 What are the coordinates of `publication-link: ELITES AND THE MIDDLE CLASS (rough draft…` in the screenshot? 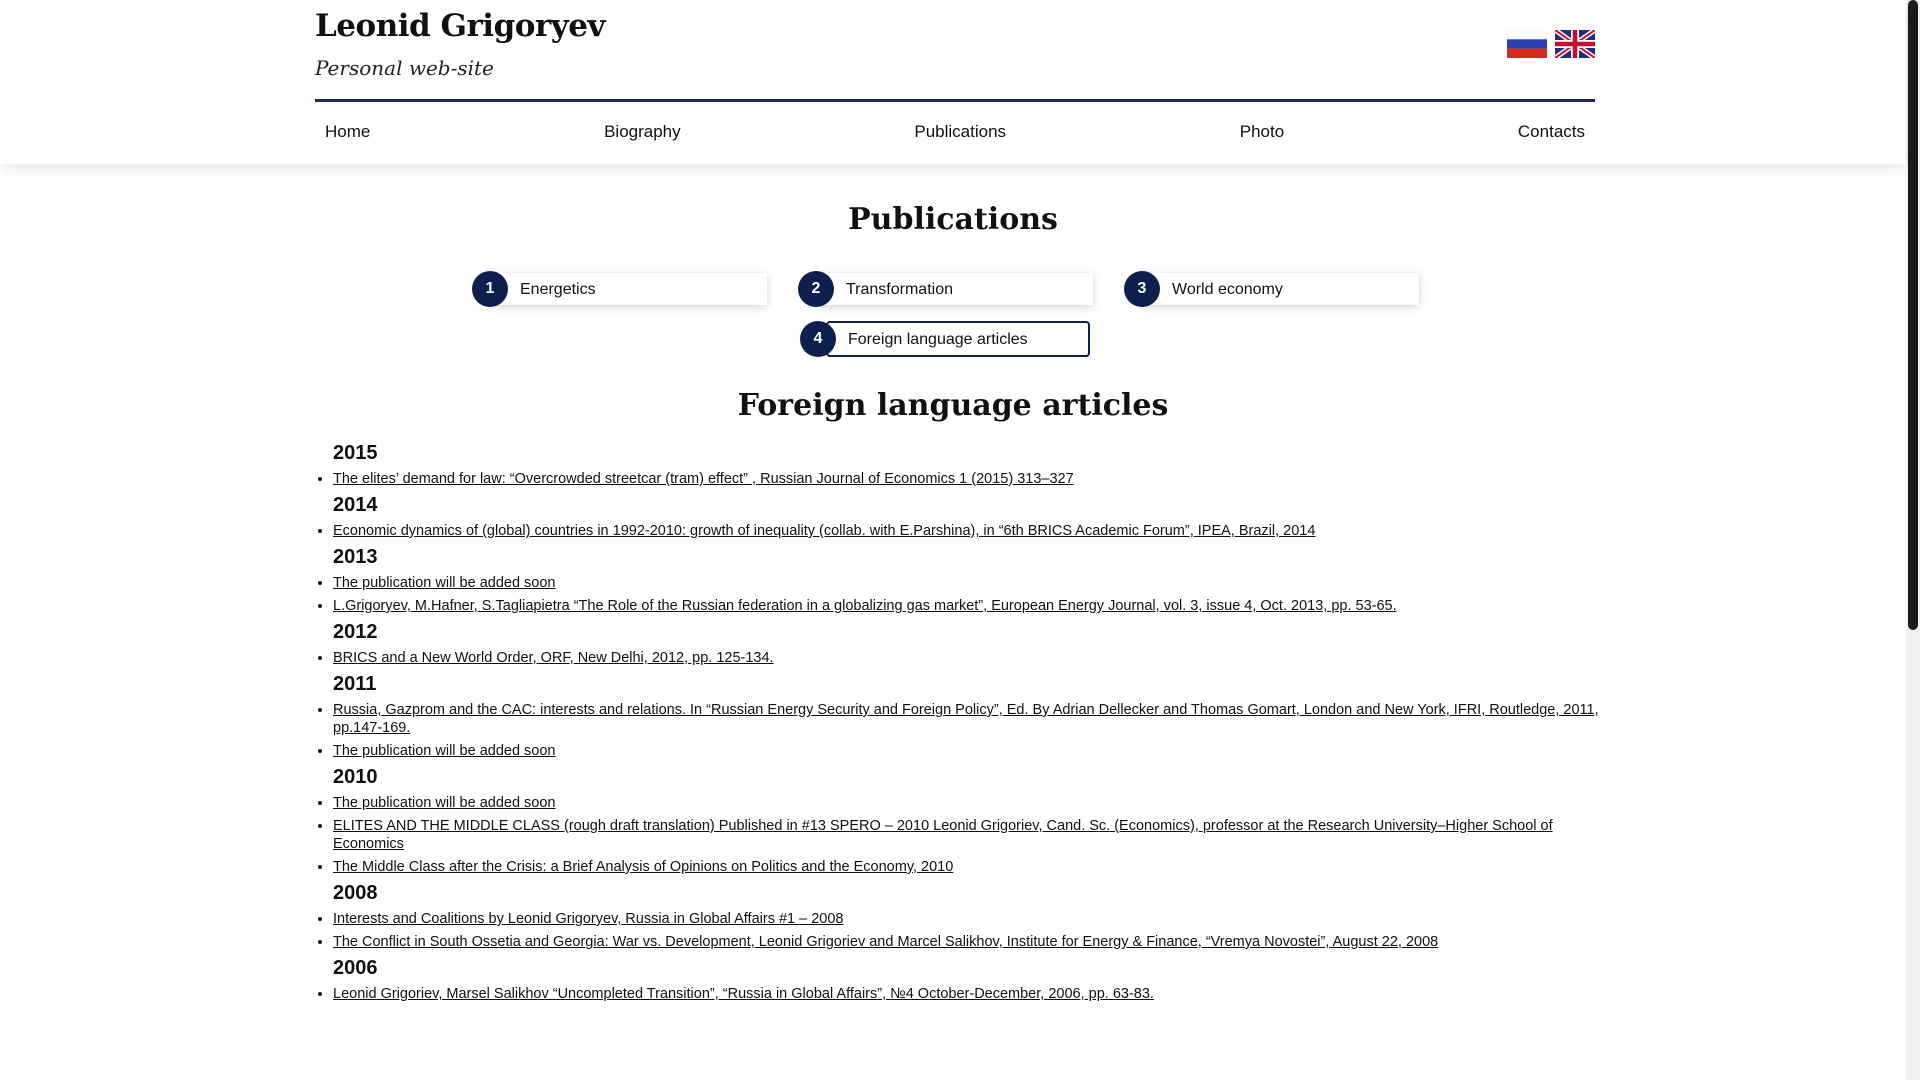 It's located at (943, 835).